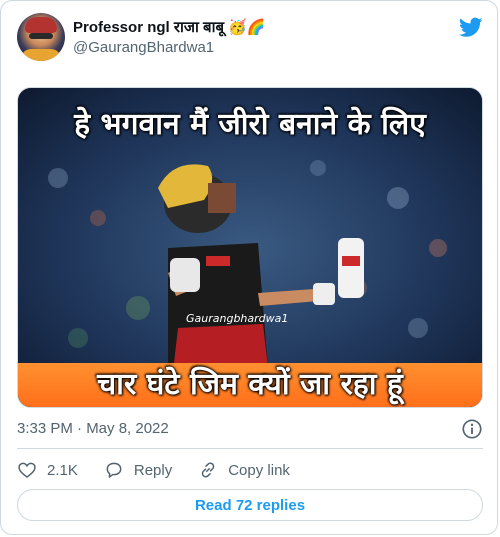  What do you see at coordinates (208, 470) in the screenshot?
I see `link-icon` at bounding box center [208, 470].